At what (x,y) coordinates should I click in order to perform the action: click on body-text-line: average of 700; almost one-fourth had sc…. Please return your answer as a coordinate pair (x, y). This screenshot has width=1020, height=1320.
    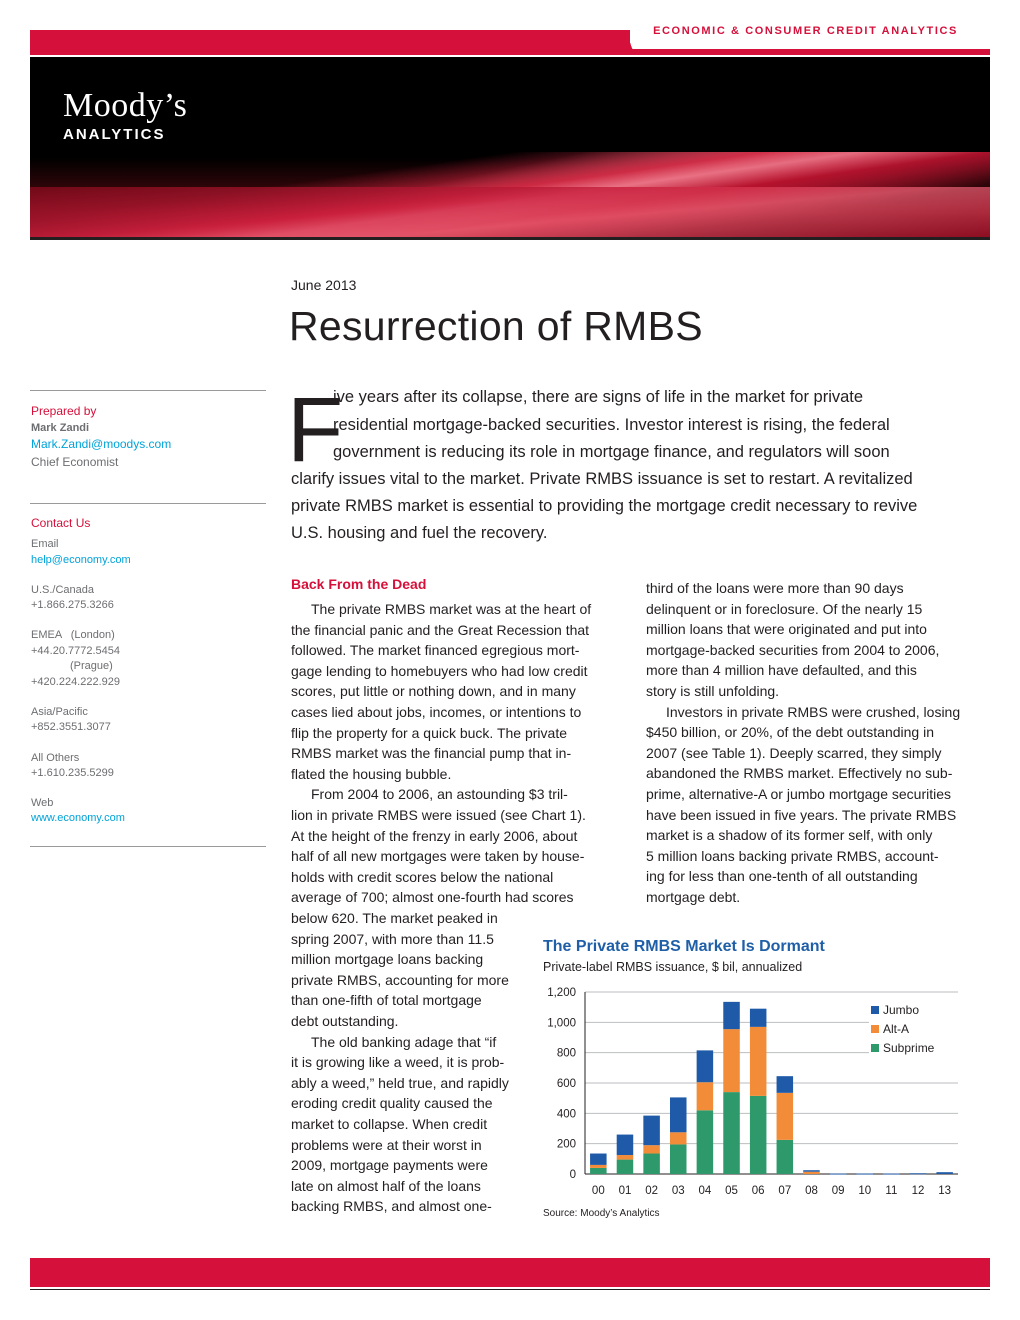
    Looking at the image, I should click on (432, 897).